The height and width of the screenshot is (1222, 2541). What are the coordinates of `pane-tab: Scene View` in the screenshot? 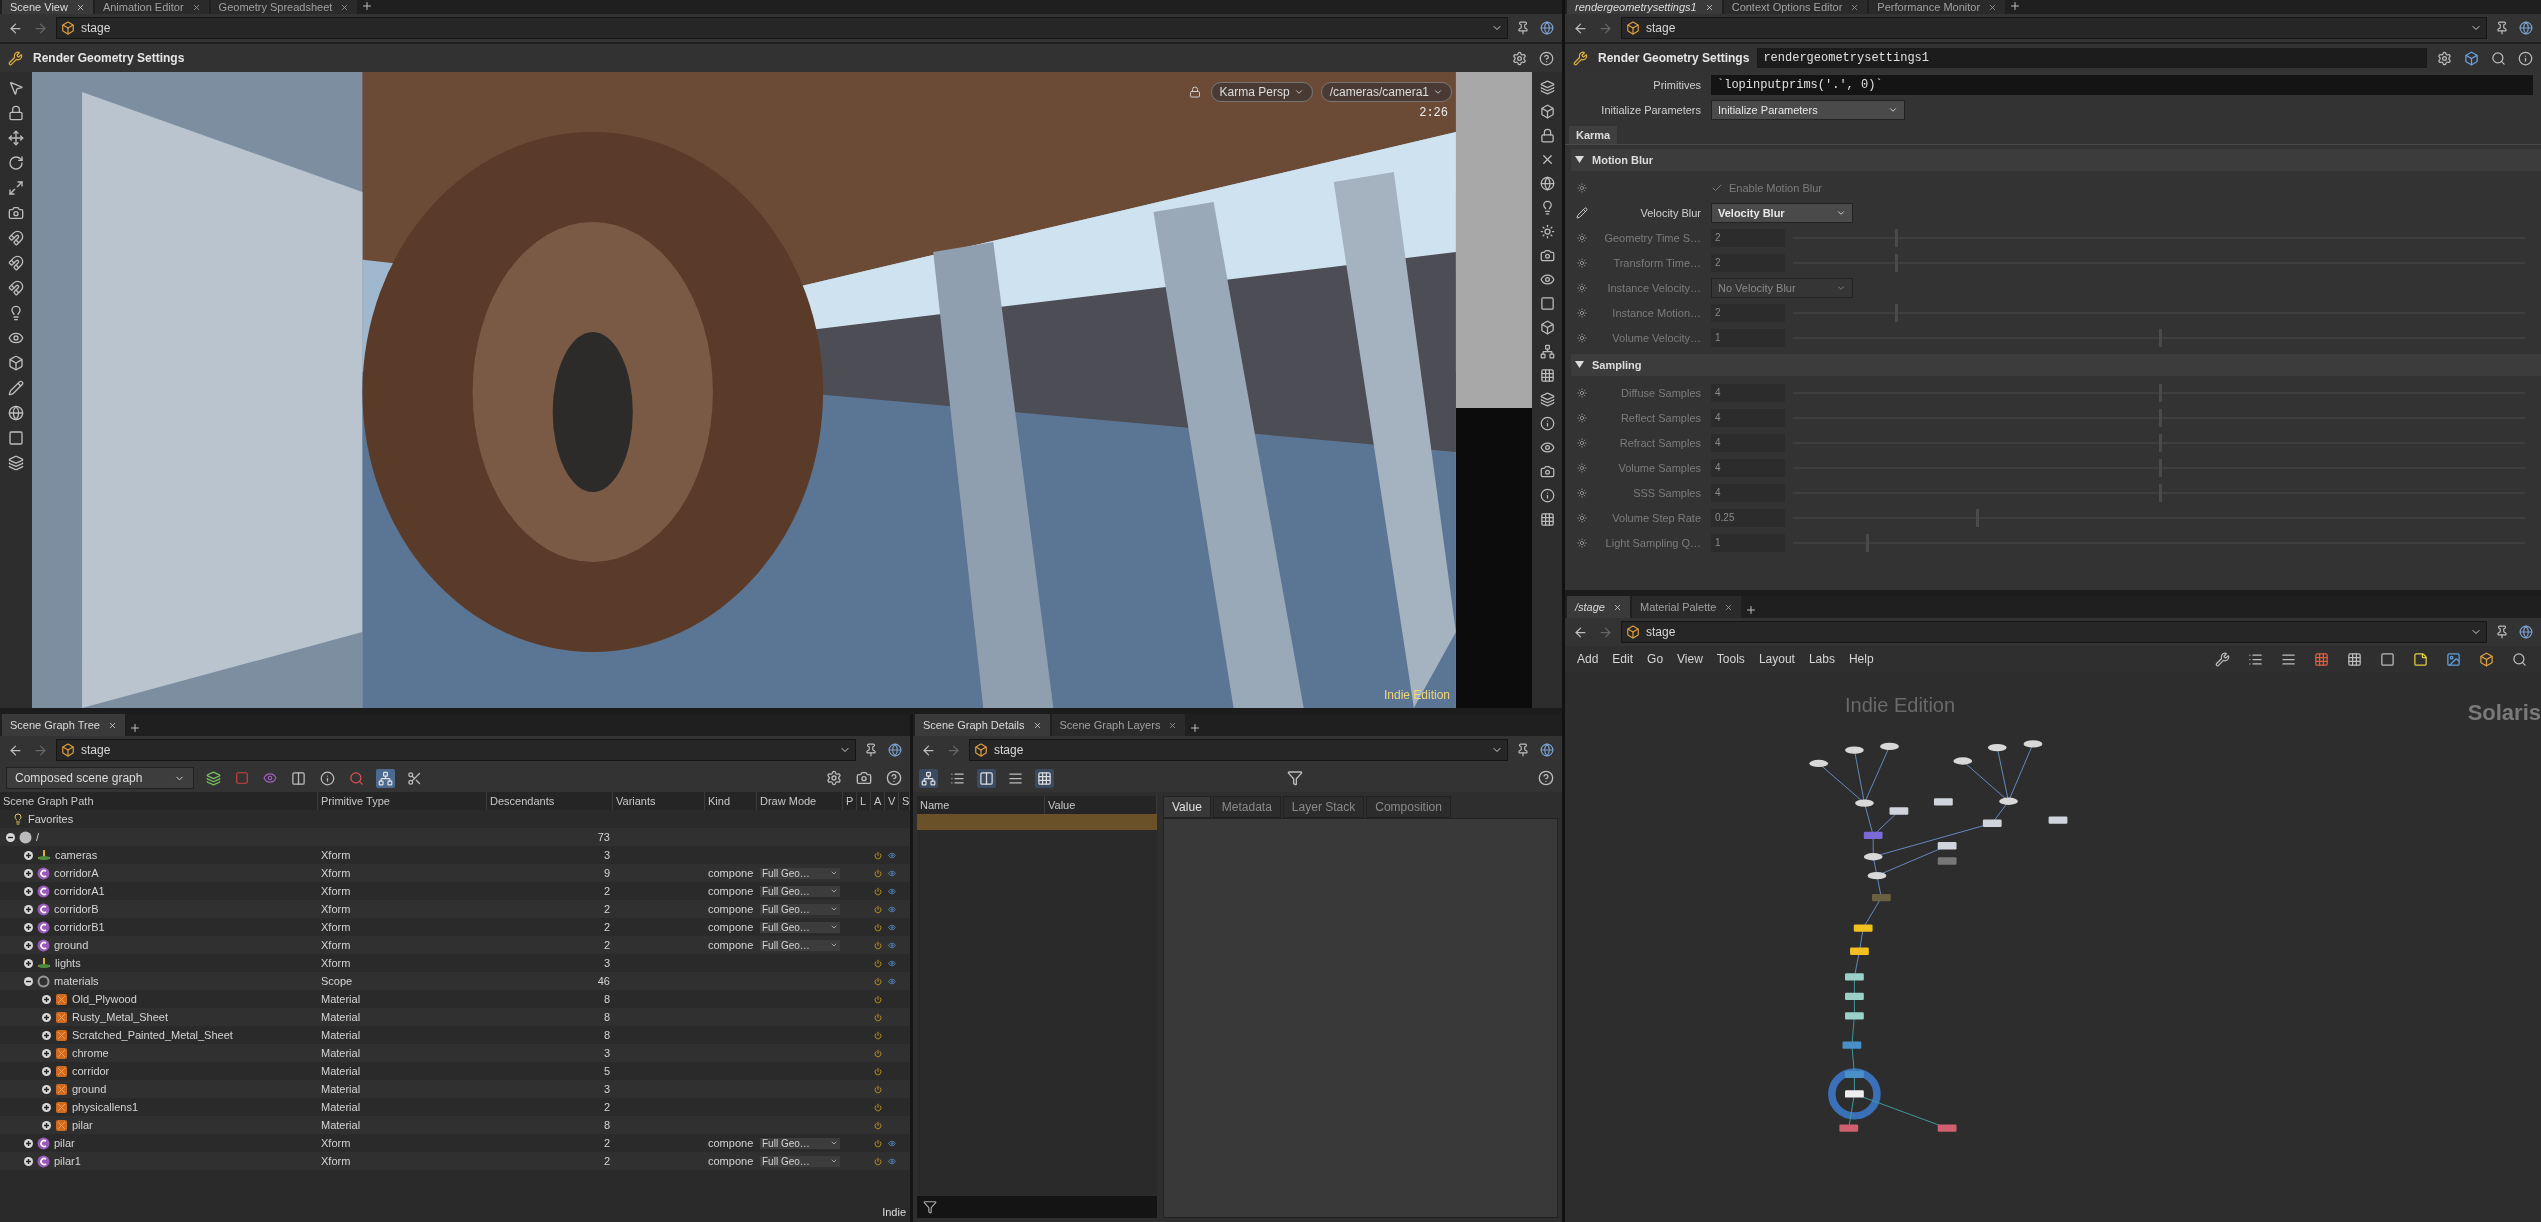 It's located at (47, 7).